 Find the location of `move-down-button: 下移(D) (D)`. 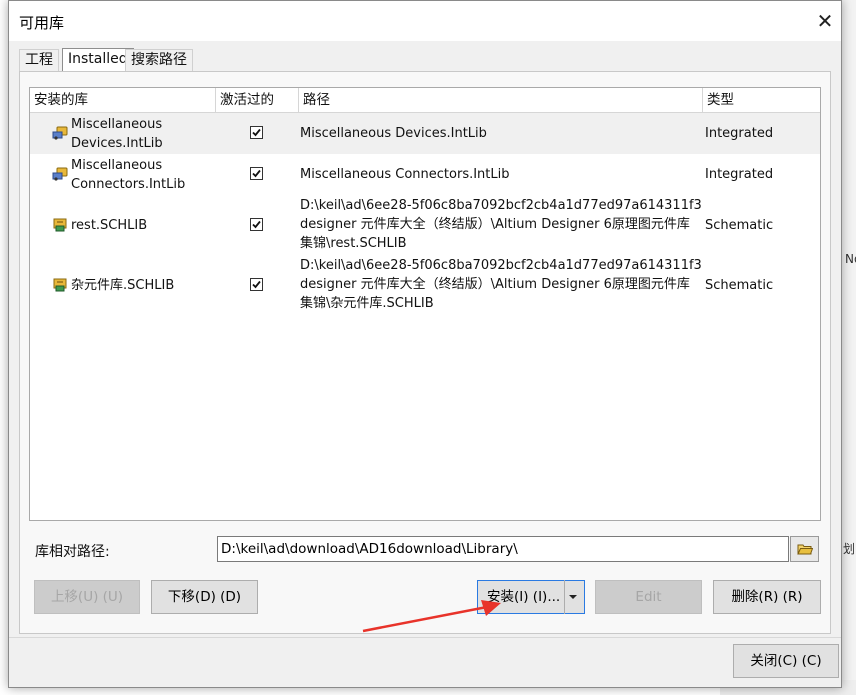

move-down-button: 下移(D) (D) is located at coordinates (204, 597).